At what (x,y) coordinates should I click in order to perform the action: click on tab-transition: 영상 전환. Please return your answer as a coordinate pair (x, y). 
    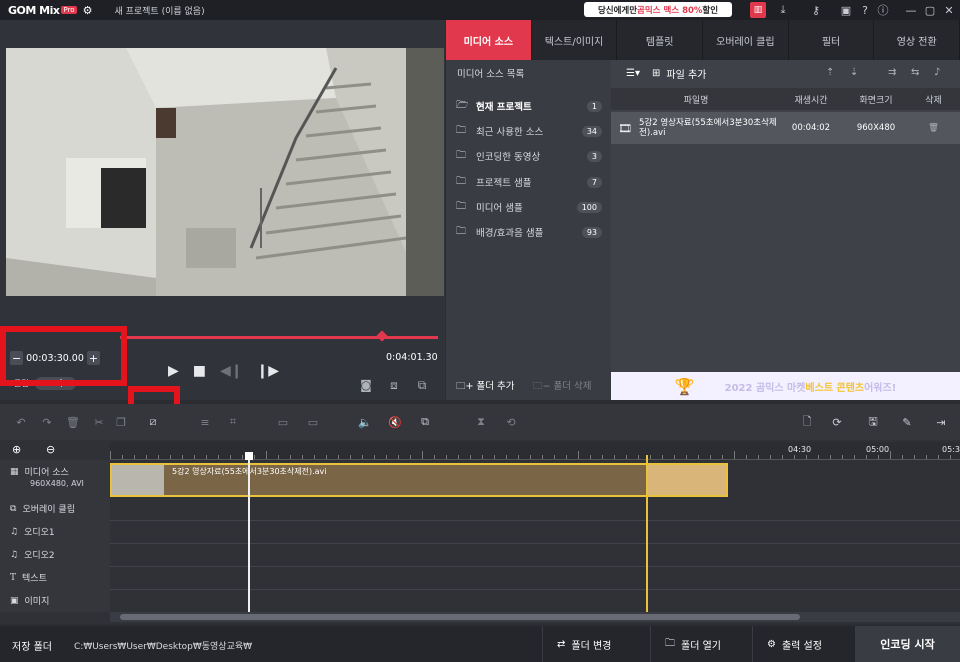
    Looking at the image, I should click on (917, 40).